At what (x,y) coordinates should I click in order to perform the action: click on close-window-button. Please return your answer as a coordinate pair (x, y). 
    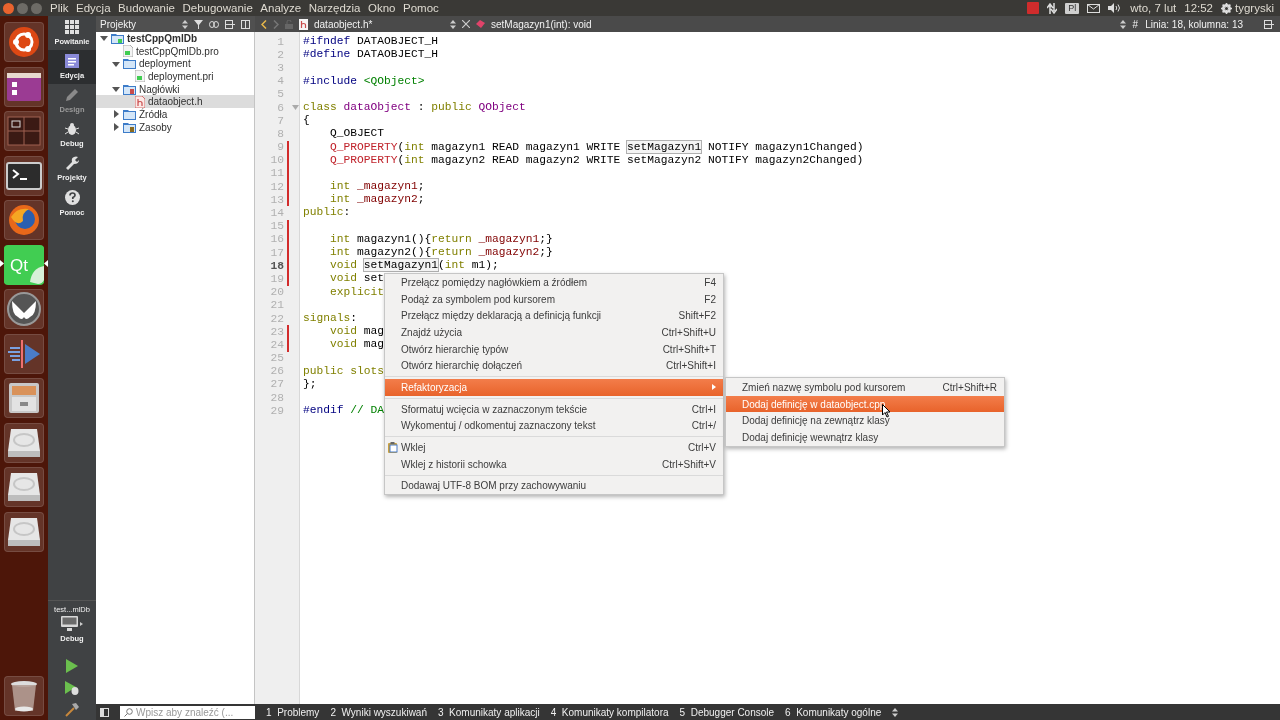
    Looking at the image, I should click on (8, 8).